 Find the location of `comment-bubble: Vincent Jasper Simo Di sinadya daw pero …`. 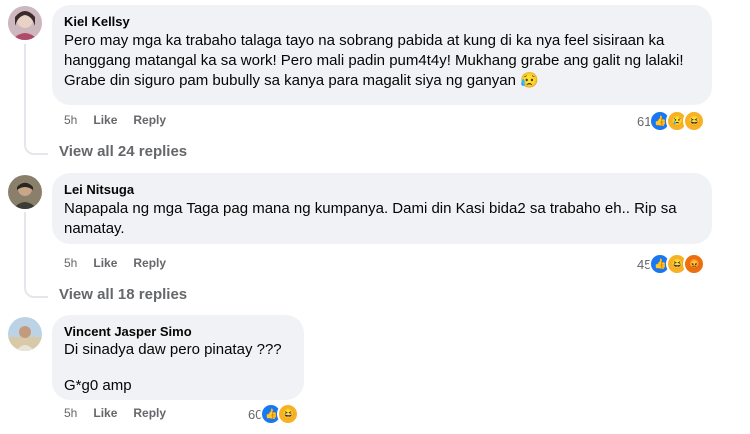

comment-bubble: Vincent Jasper Simo Di sinadya daw pero … is located at coordinates (178, 357).